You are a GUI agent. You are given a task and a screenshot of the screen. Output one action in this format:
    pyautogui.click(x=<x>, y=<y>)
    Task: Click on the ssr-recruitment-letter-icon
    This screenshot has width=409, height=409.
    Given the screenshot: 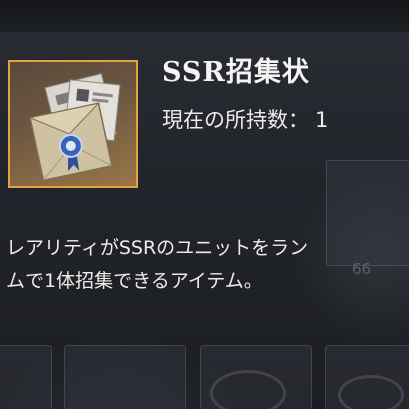 What is the action you would take?
    pyautogui.click(x=74, y=127)
    